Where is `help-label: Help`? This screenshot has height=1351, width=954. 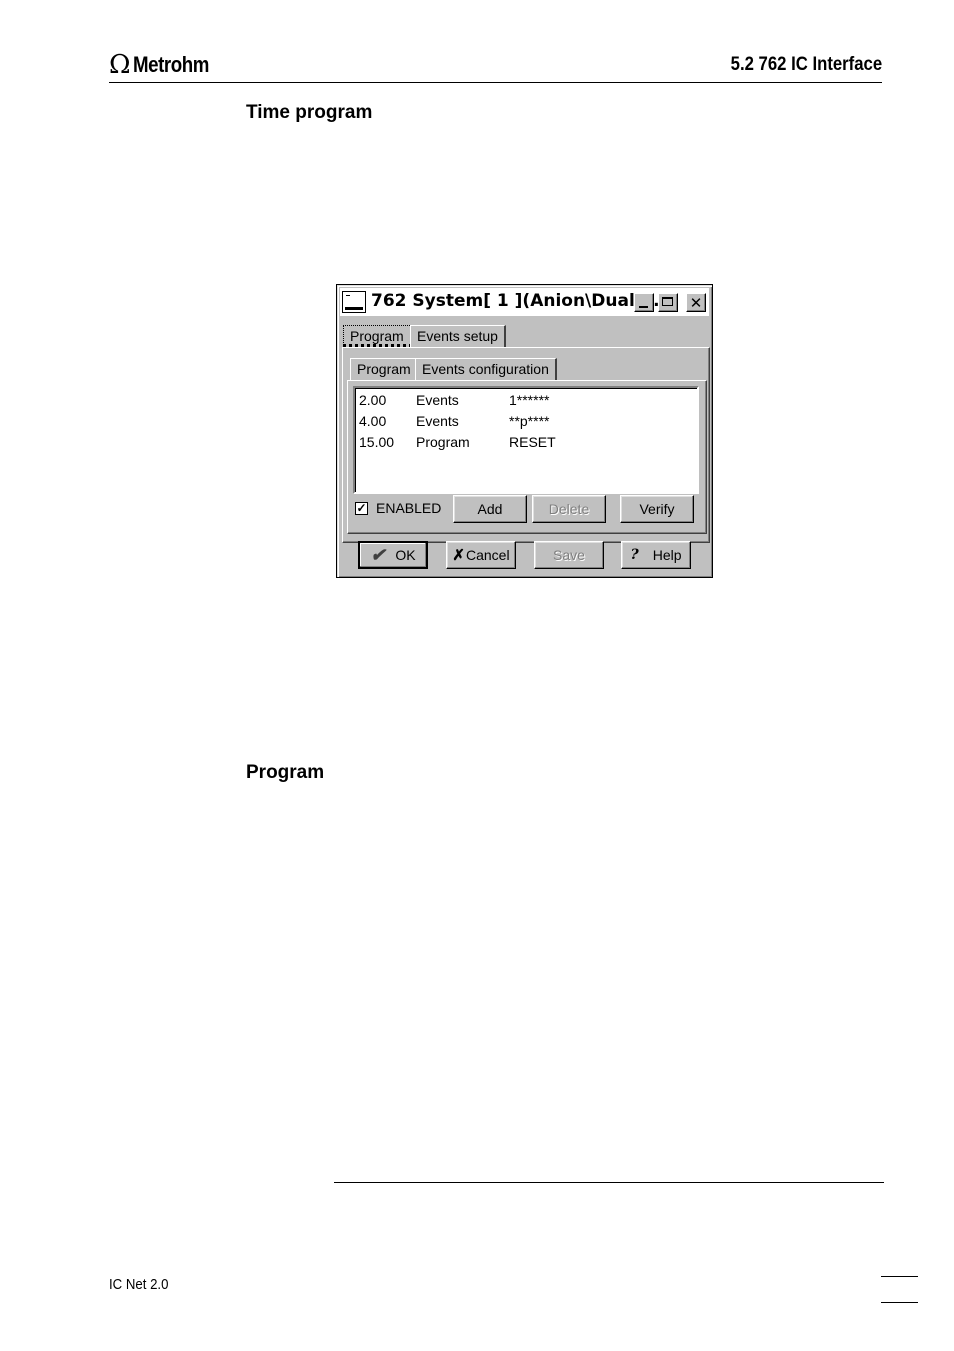
help-label: Help is located at coordinates (667, 555).